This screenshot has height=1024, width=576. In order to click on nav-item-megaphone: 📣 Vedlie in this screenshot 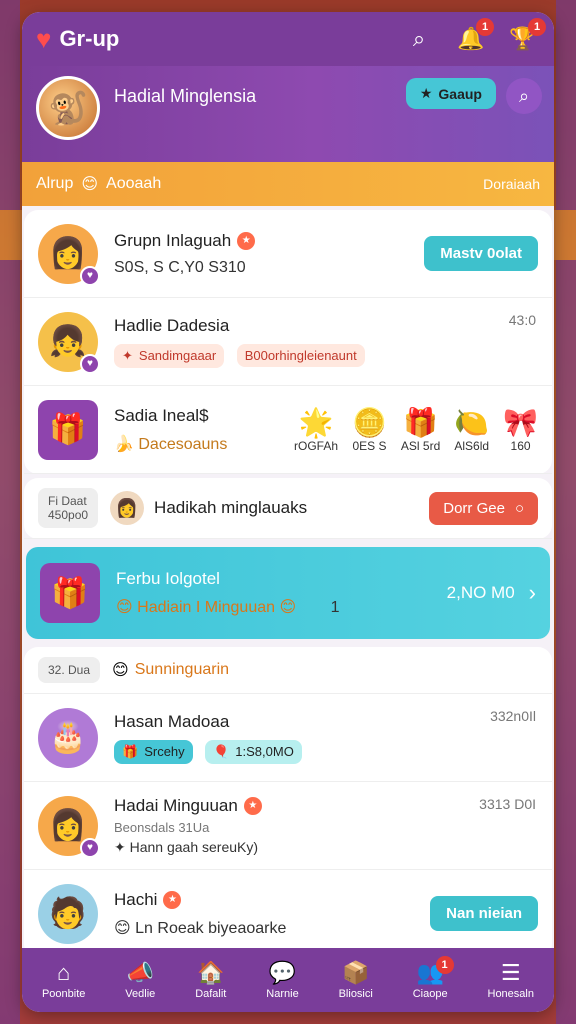, I will do `click(140, 980)`.